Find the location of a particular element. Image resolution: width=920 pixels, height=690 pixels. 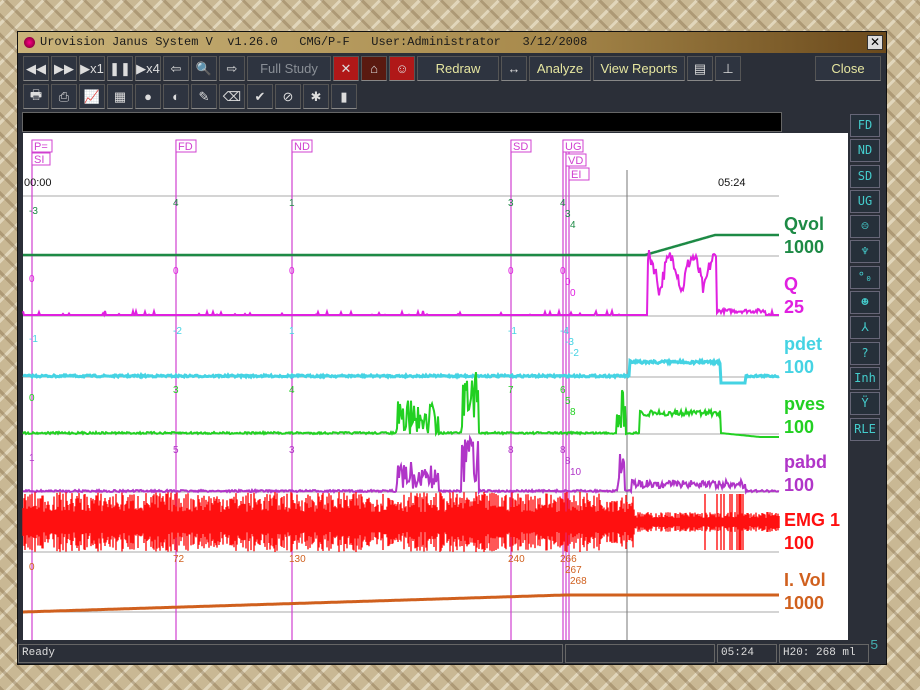

zoom-button: 🔍 is located at coordinates (204, 68).